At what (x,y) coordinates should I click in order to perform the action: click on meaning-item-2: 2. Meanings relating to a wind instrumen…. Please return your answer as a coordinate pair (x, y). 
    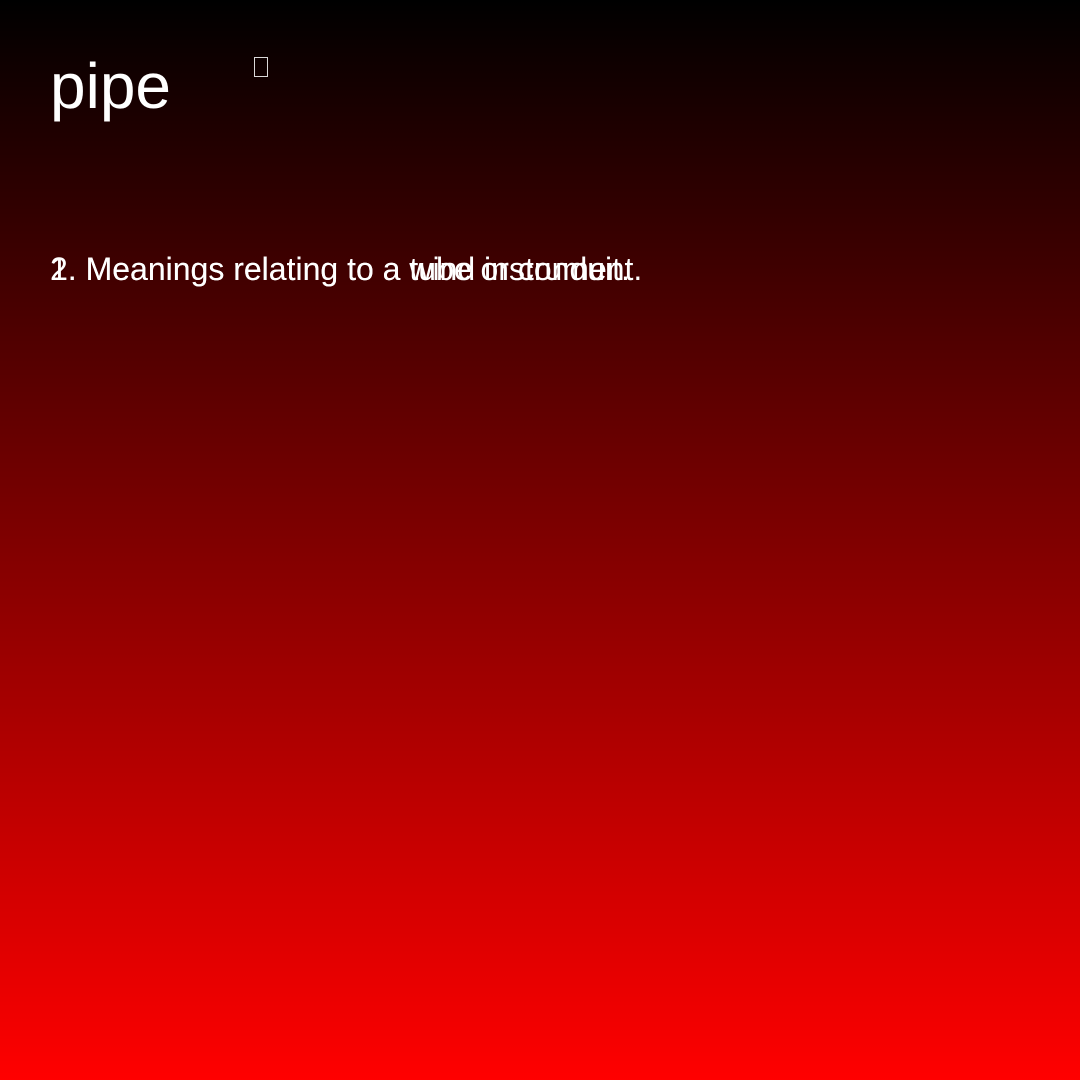
    Looking at the image, I should click on (346, 269).